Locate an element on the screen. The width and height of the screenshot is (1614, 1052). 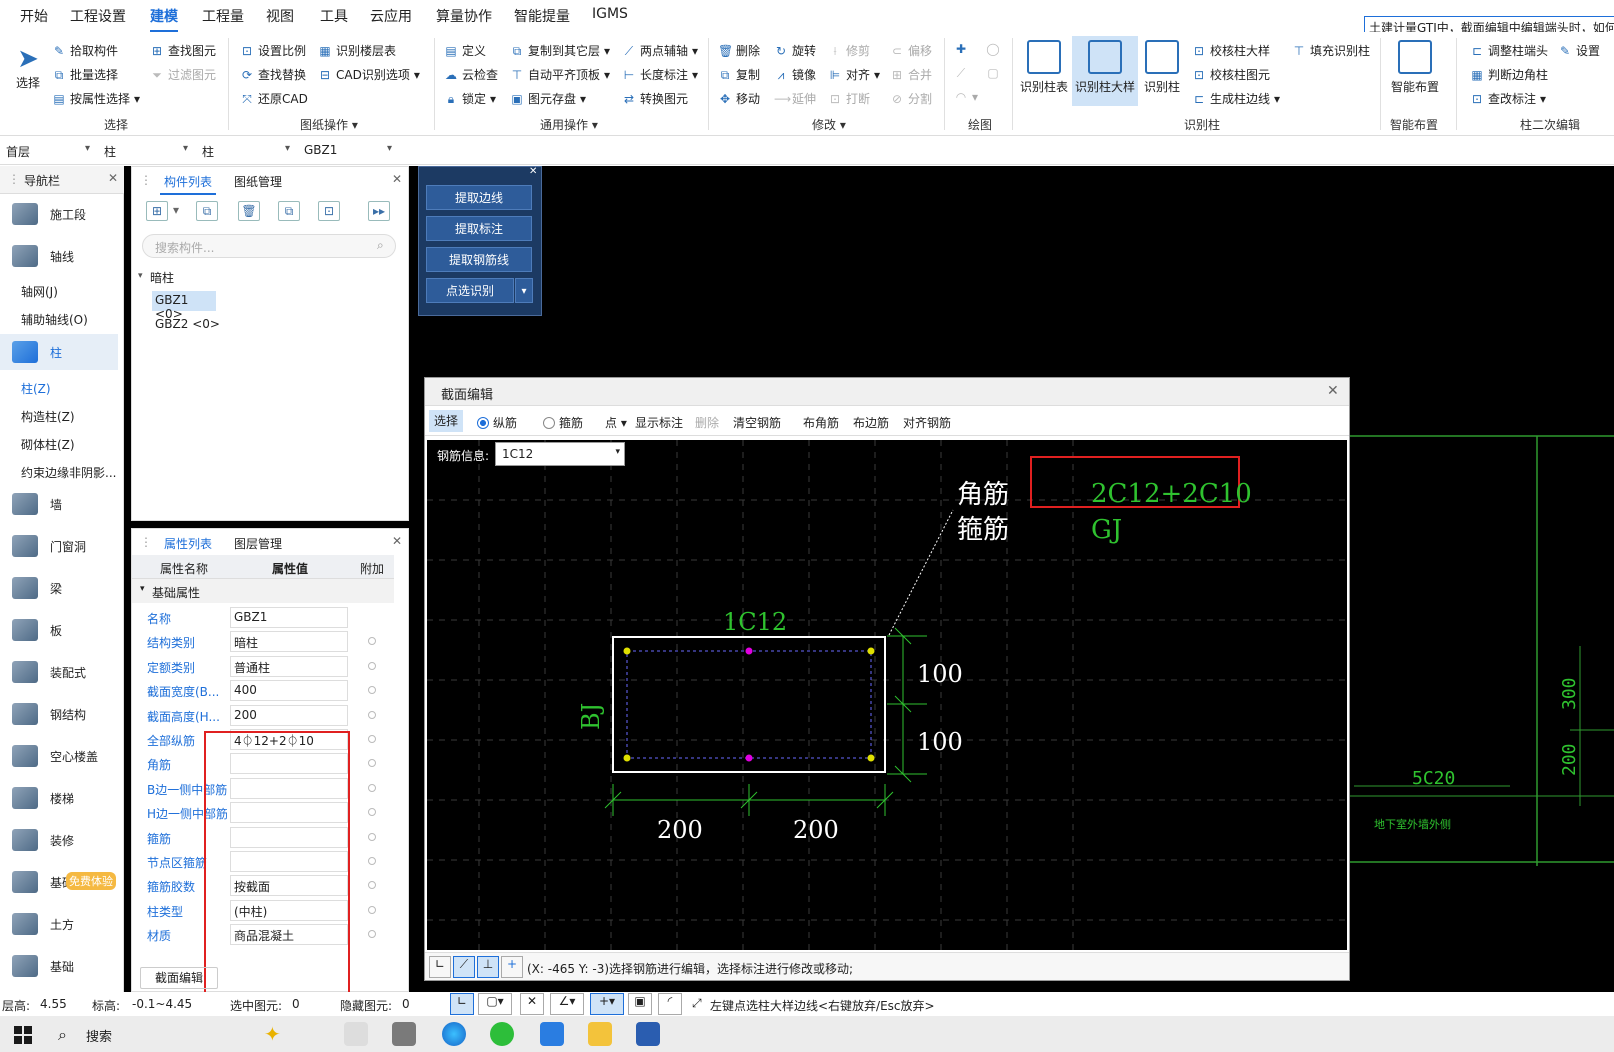
settings-button: ✎ 设置 is located at coordinates (1579, 50).